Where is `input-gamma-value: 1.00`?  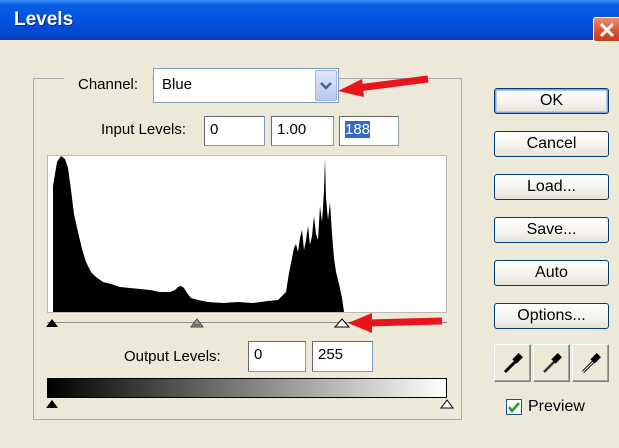
input-gamma-value: 1.00 is located at coordinates (292, 129).